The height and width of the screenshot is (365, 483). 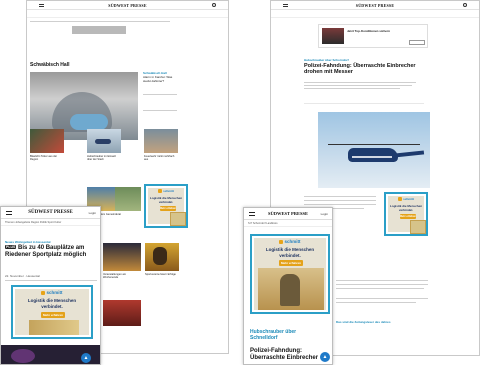 I want to click on article-tile-caption: Veranstaltungen am Wochenende, so click(x=122, y=276).